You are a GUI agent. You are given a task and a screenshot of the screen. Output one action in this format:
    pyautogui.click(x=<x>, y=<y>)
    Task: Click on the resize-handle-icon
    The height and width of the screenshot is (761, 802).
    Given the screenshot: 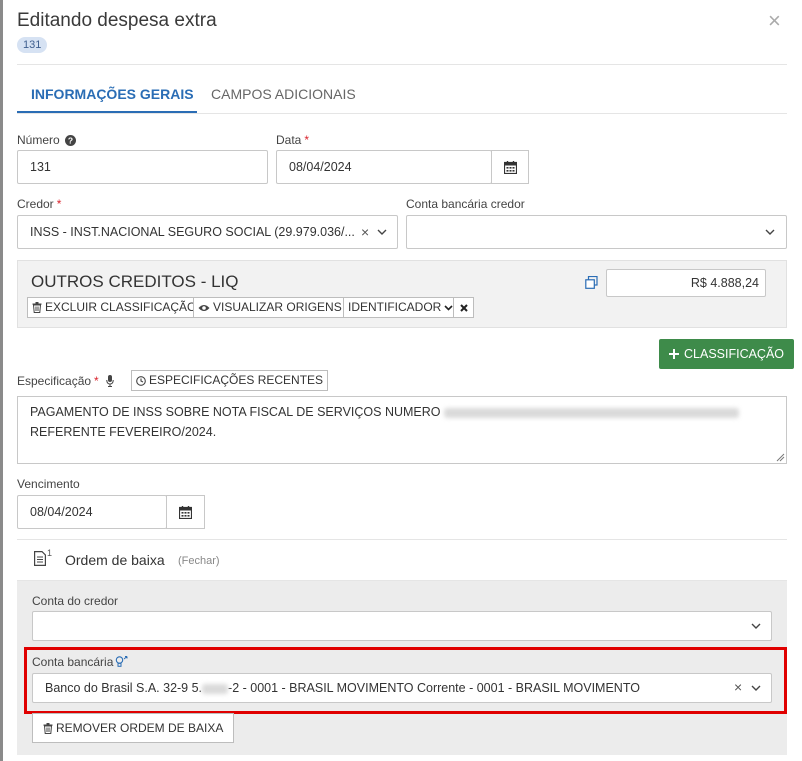 What is the action you would take?
    pyautogui.click(x=780, y=457)
    